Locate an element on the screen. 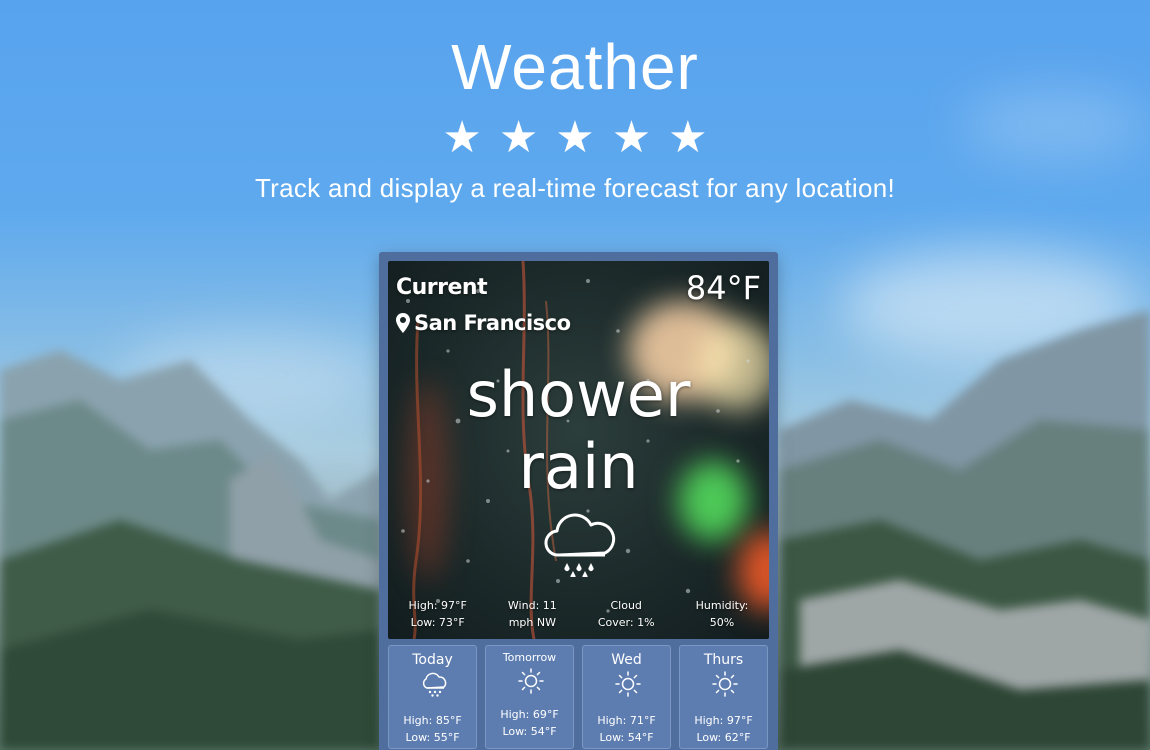 Image resolution: width=1150 pixels, height=750 pixels. day-high: High: 69°F is located at coordinates (529, 714).